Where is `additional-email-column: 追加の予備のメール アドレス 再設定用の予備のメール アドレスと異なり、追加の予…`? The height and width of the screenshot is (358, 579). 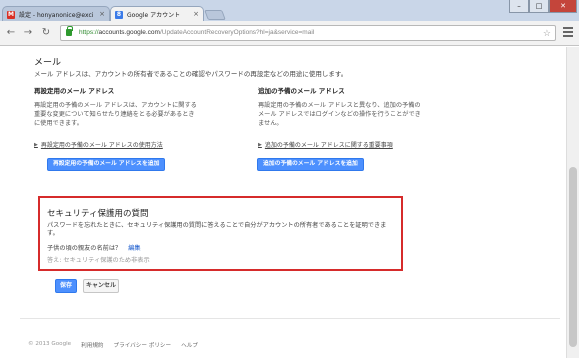 additional-email-column: 追加の予備のメール アドレス 再設定用の予備のメール アドレスと異なり、追加の予… is located at coordinates (340, 117).